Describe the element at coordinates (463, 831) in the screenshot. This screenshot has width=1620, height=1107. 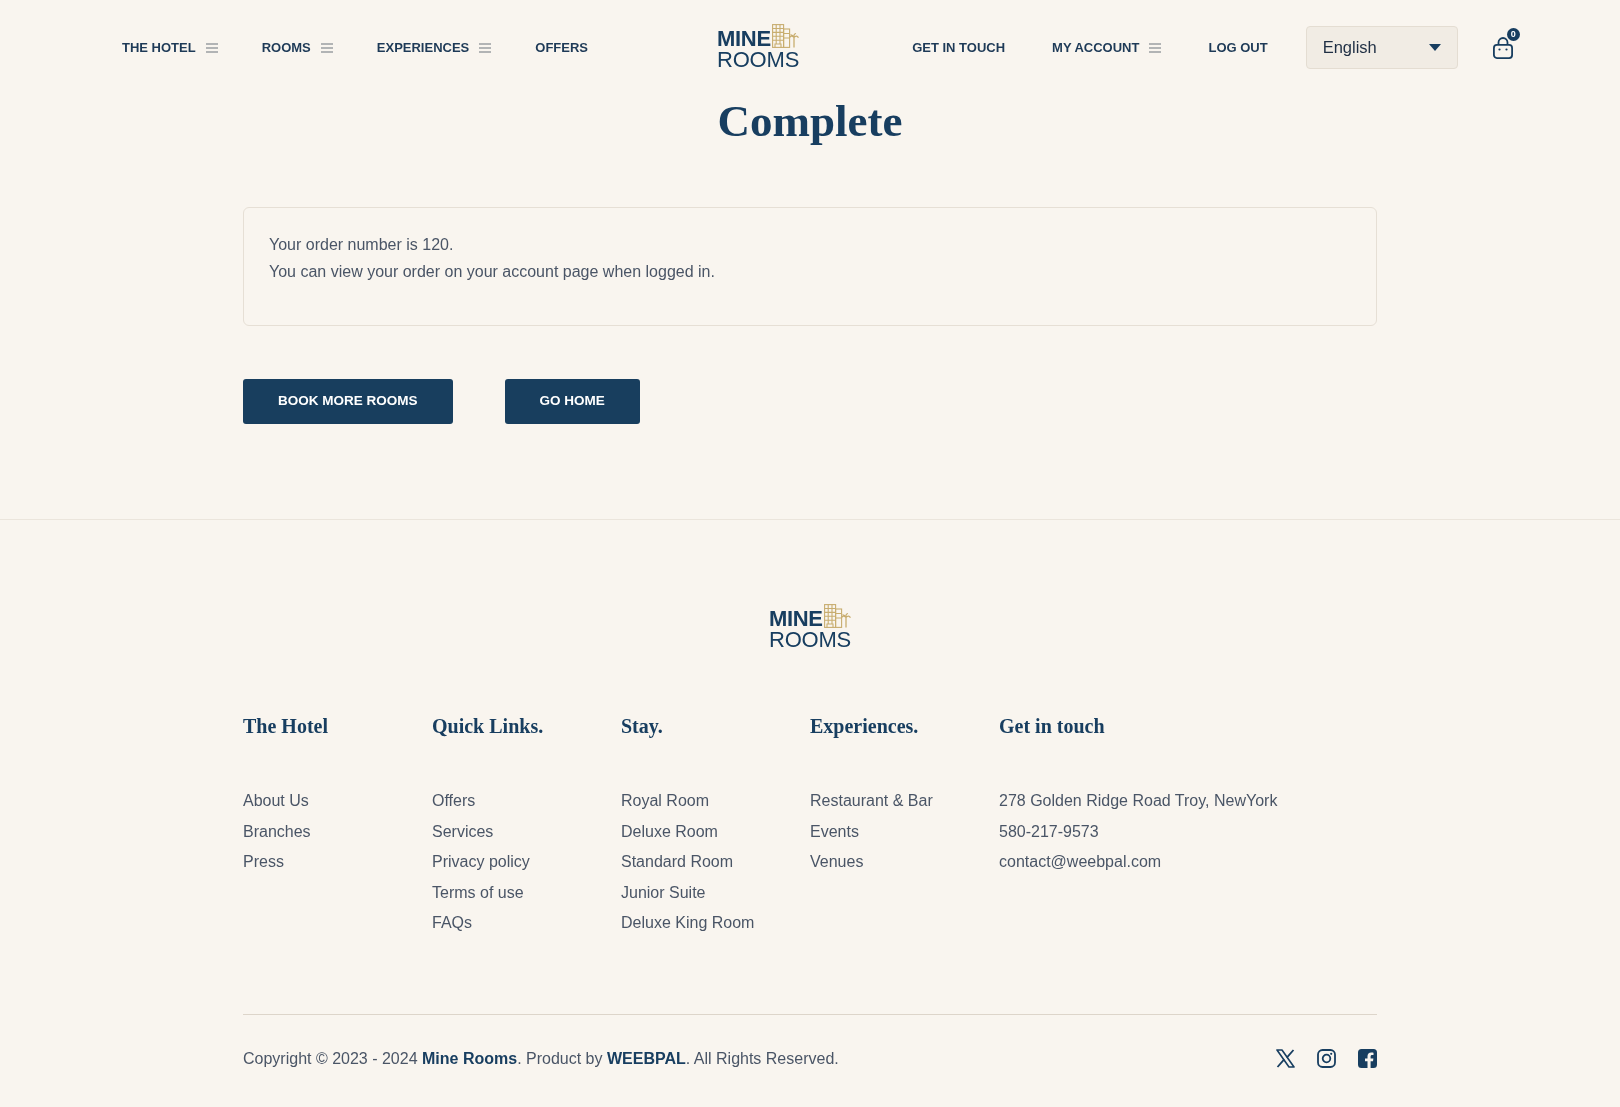
I see `footer-link: Services` at that location.